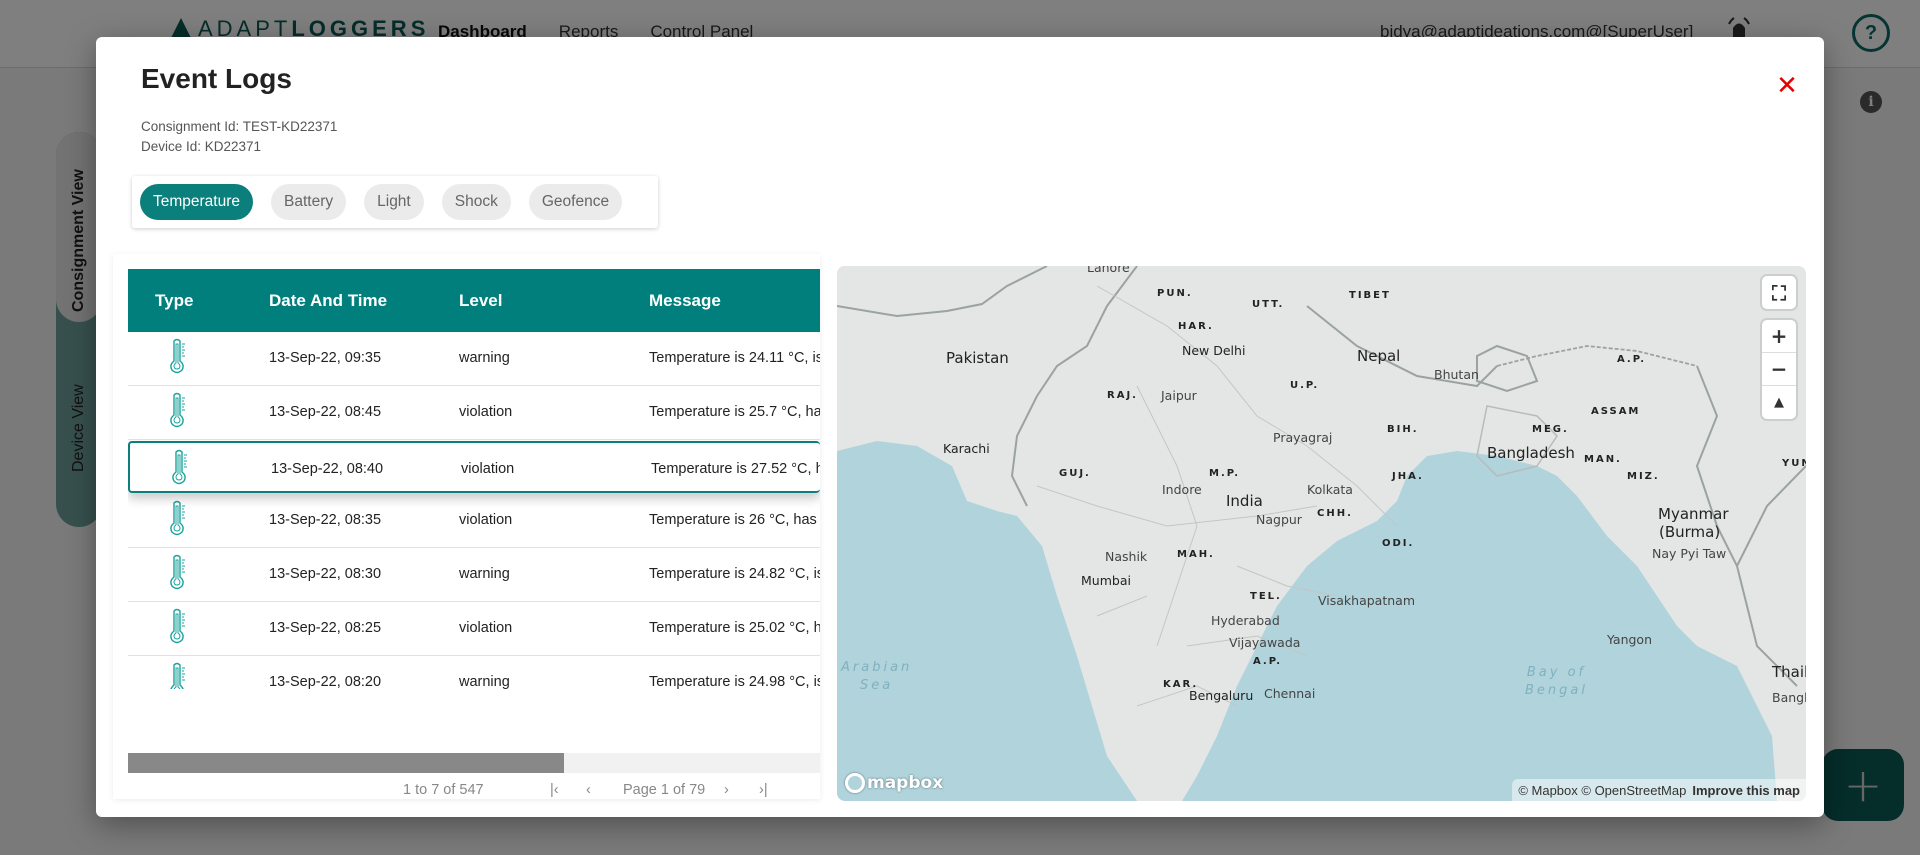 The height and width of the screenshot is (855, 1920). I want to click on next-page-button: ›, so click(726, 790).